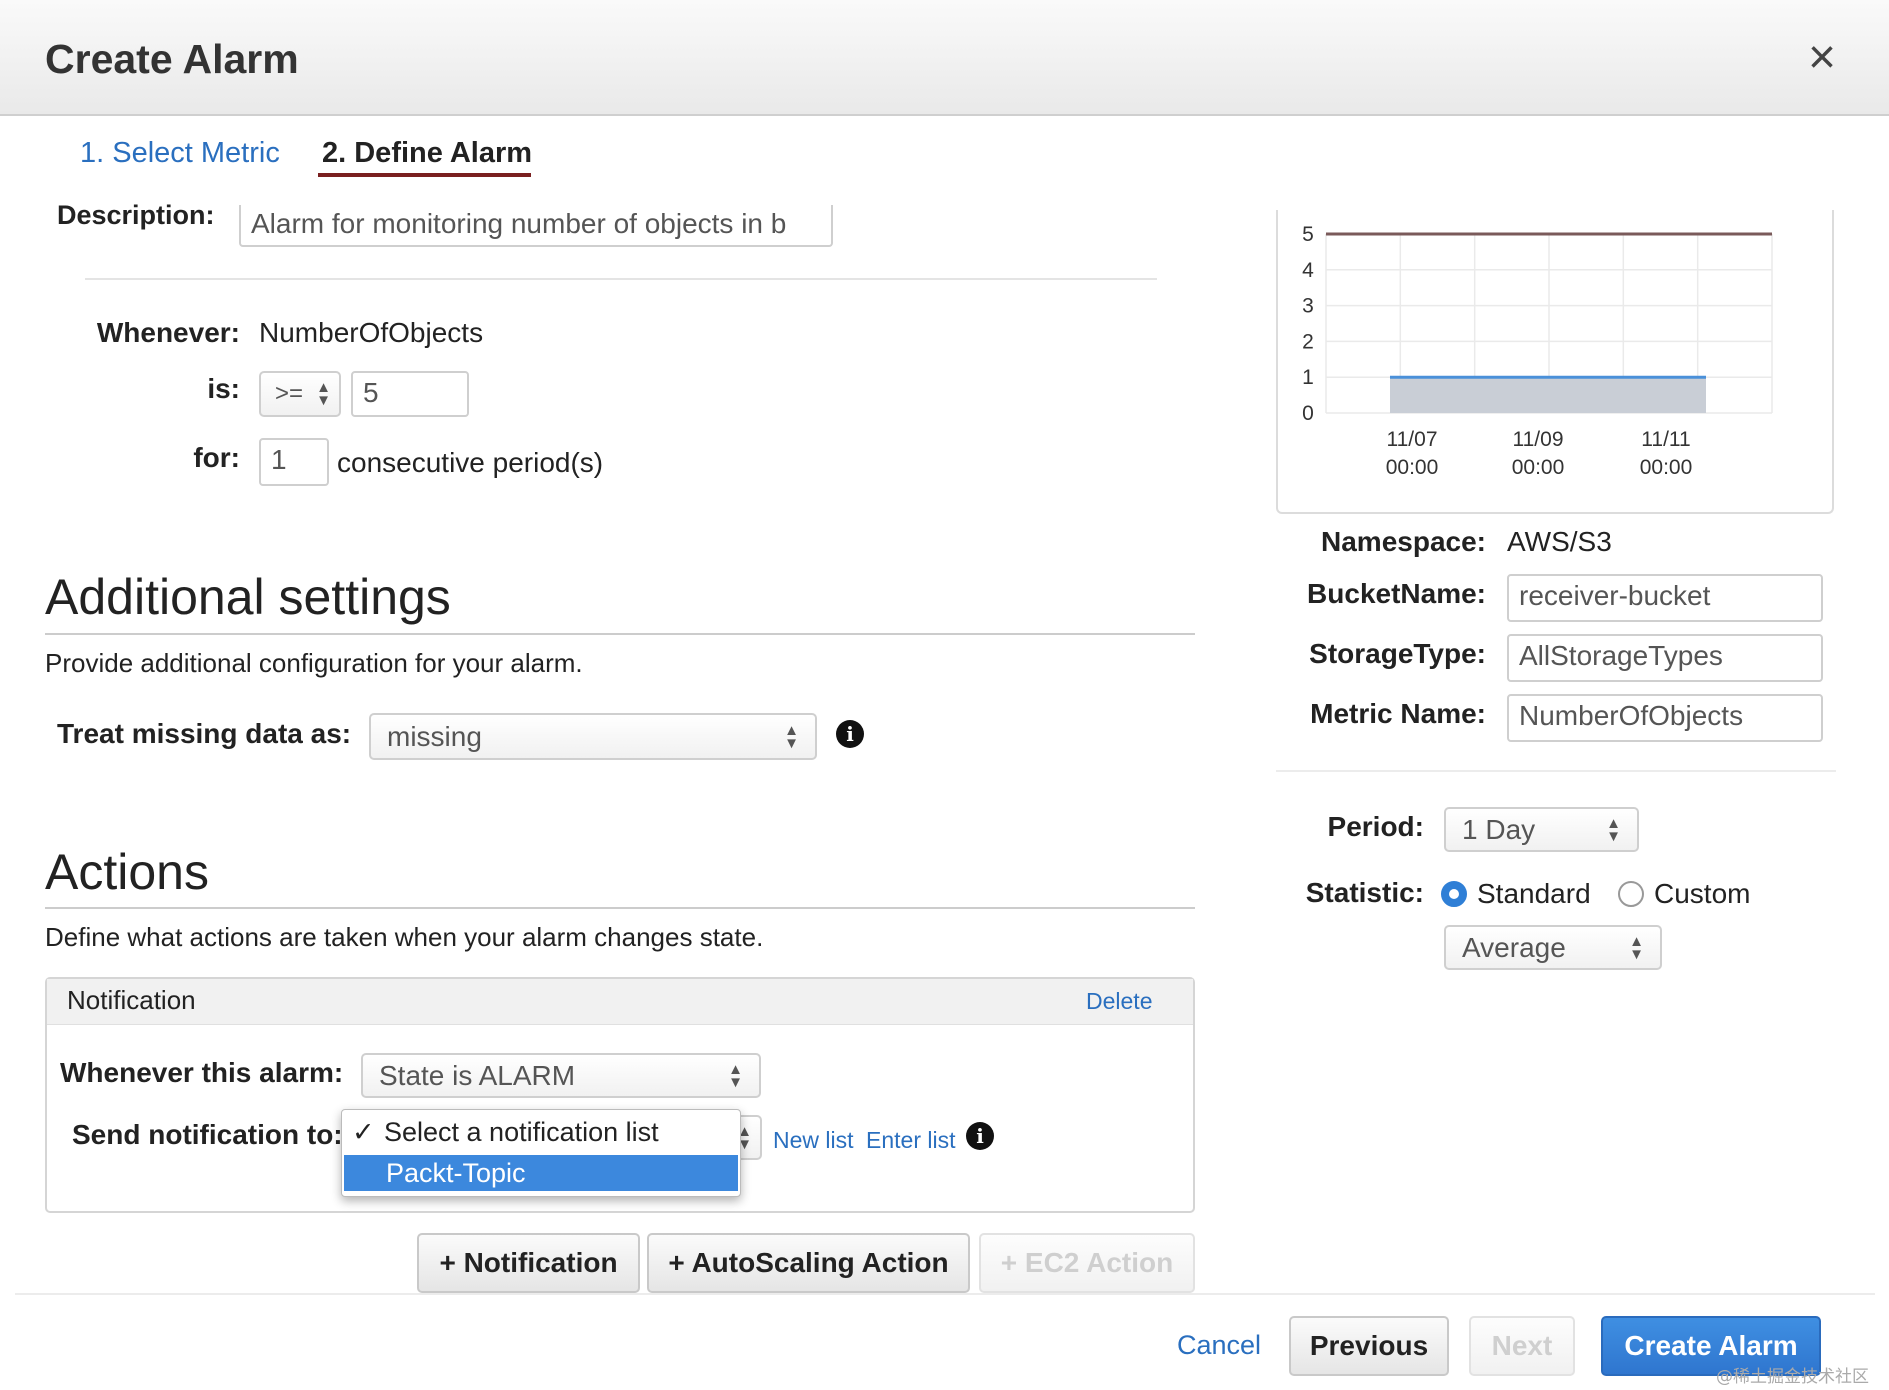 This screenshot has width=1889, height=1390. What do you see at coordinates (813, 1140) in the screenshot?
I see `new-list-link: New list` at bounding box center [813, 1140].